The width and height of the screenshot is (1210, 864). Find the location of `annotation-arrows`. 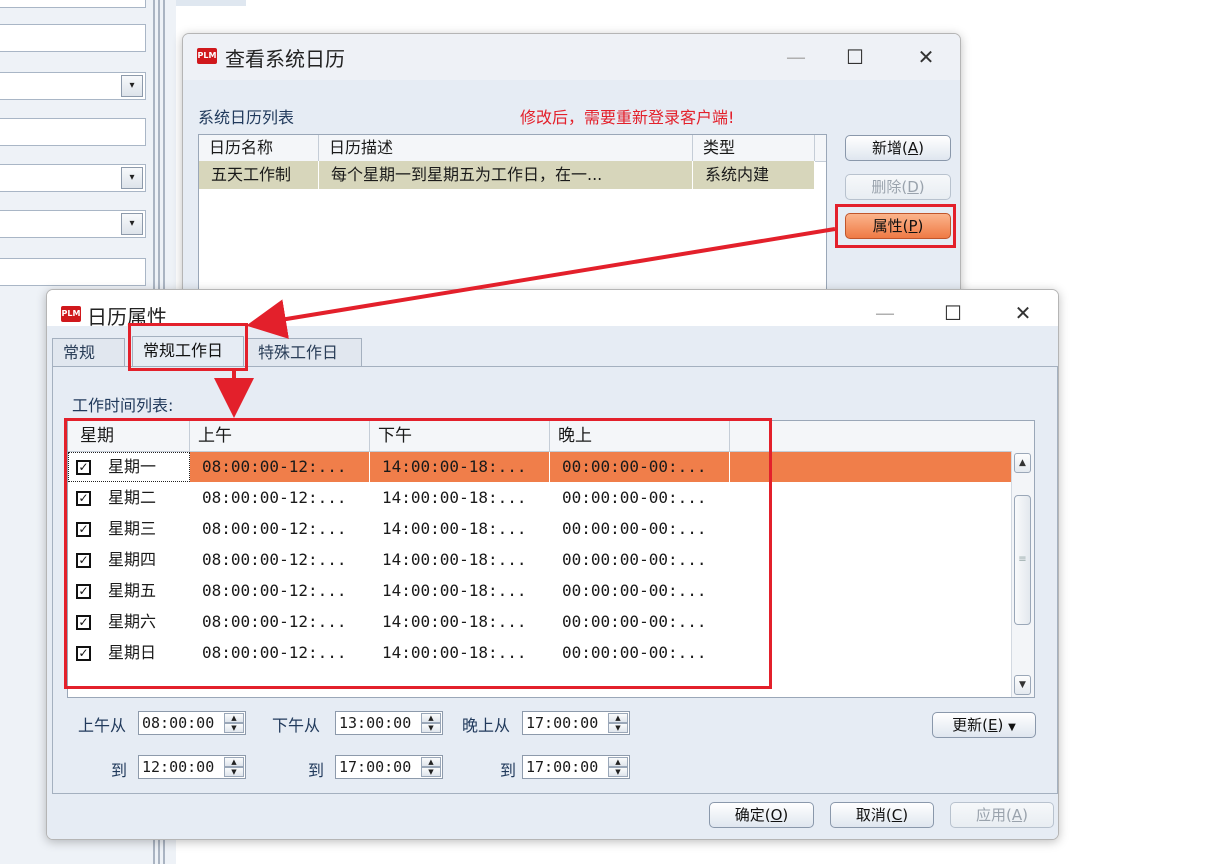

annotation-arrows is located at coordinates (525, 322).